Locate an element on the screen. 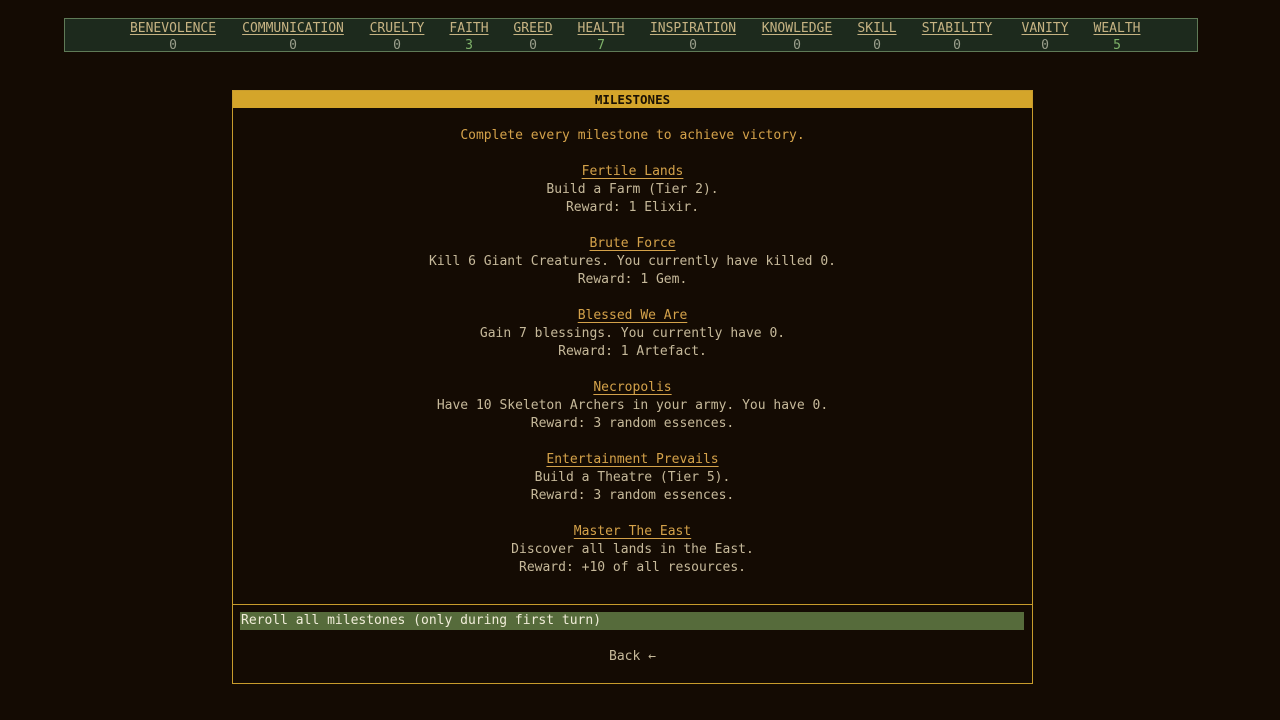 This screenshot has width=1280, height=720. milestone-reward: Reward: +10 of all resources. is located at coordinates (632, 567).